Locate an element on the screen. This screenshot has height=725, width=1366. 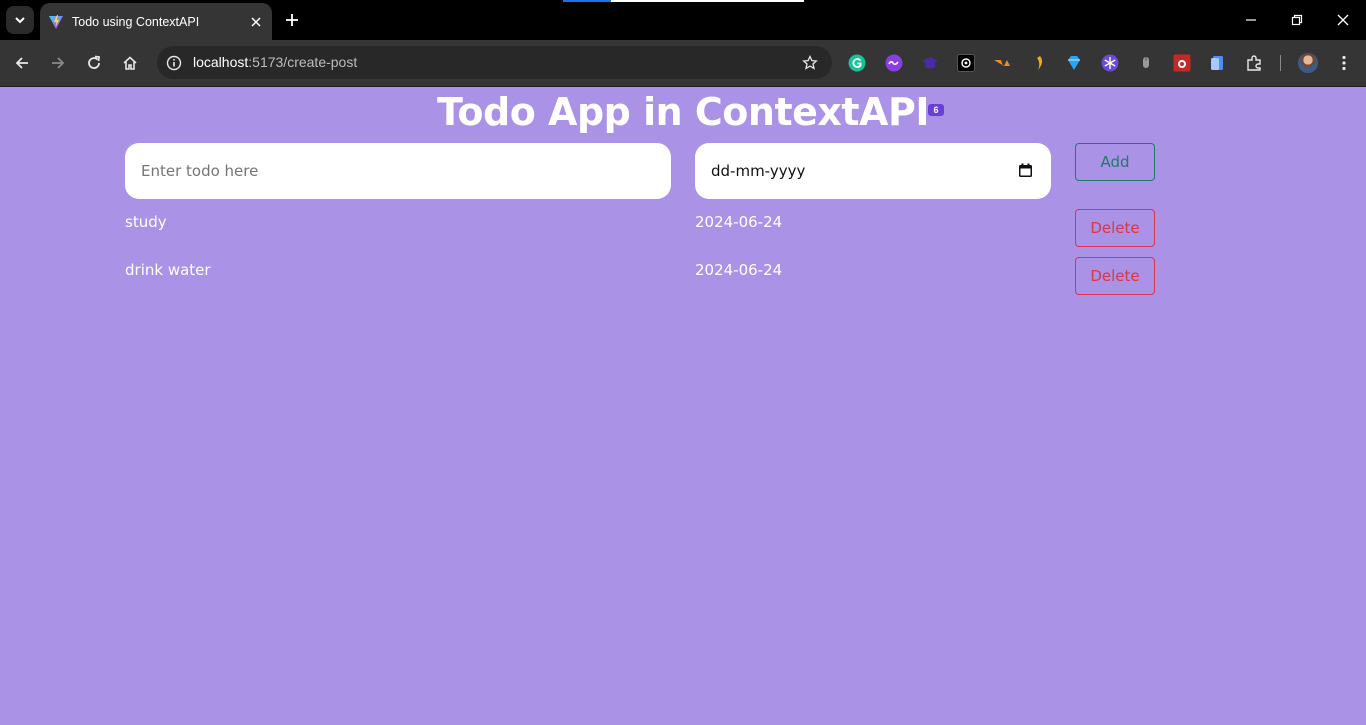
date-input: dd-mm-yyyy is located at coordinates (873, 171).